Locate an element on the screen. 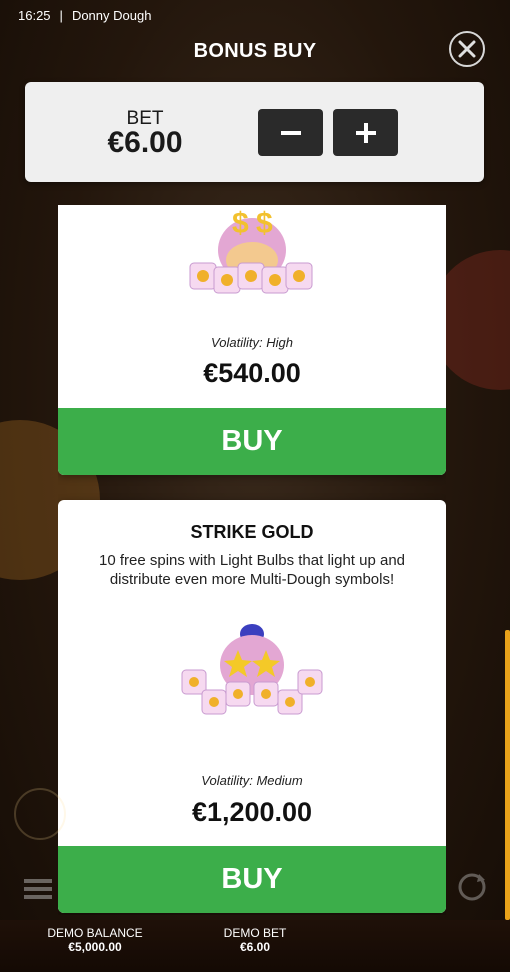 The height and width of the screenshot is (972, 510). decrease-bet-button is located at coordinates (290, 132).